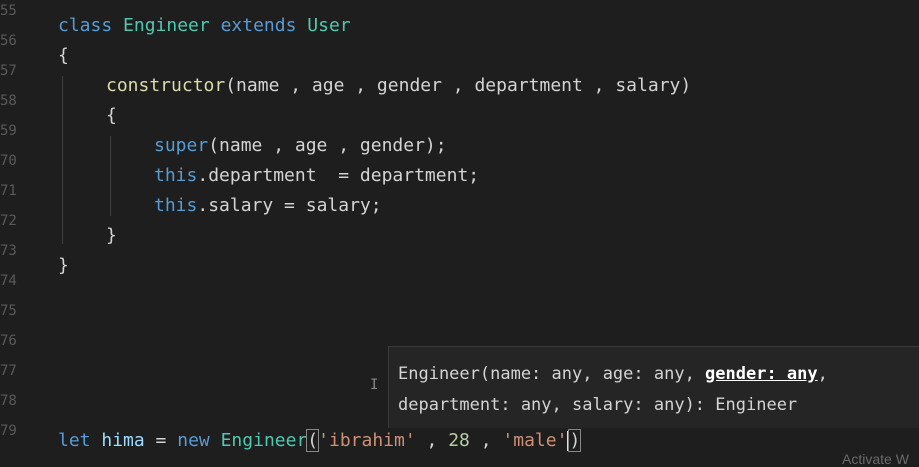  Describe the element at coordinates (8, 161) in the screenshot. I see `line-number: 70` at that location.